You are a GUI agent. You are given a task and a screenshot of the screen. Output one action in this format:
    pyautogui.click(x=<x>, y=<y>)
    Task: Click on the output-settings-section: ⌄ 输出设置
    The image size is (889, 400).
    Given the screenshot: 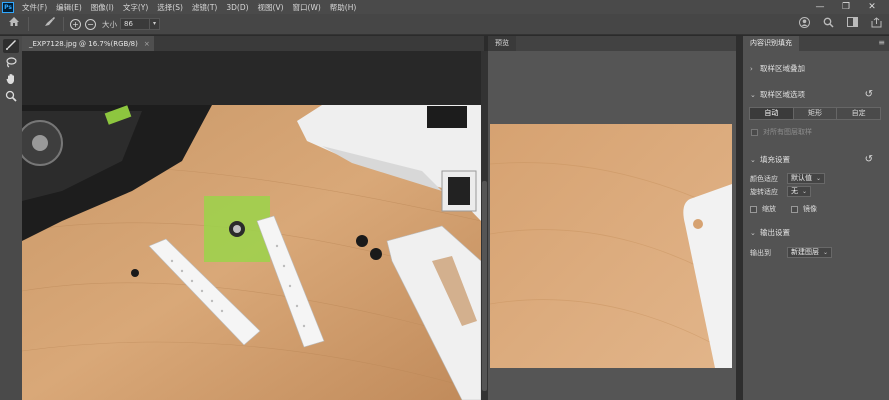 What is the action you would take?
    pyautogui.click(x=816, y=232)
    